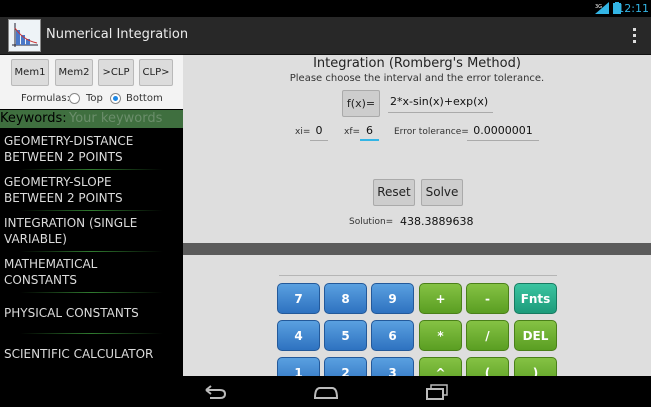 Image resolution: width=651 pixels, height=407 pixels. I want to click on signal-label: 3G, so click(598, 7).